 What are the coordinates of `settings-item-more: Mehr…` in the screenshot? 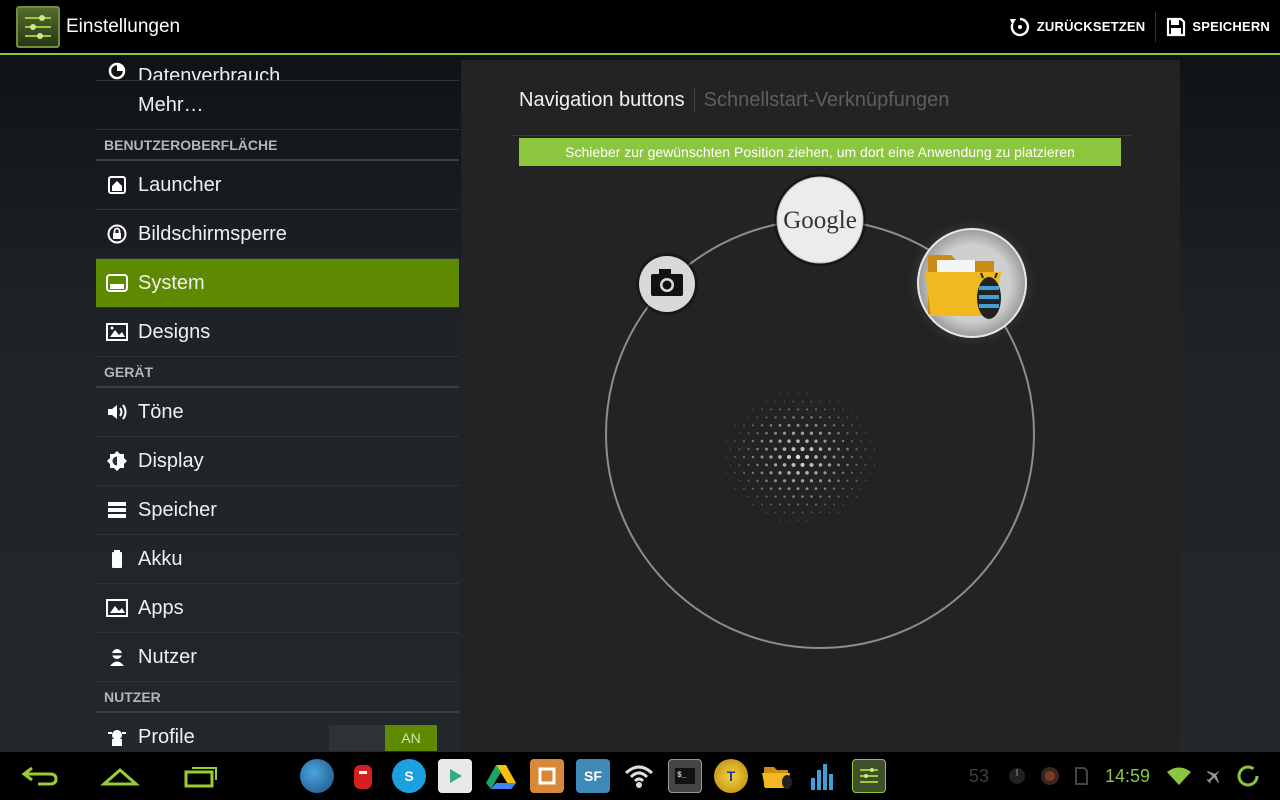 It's located at (277, 105).